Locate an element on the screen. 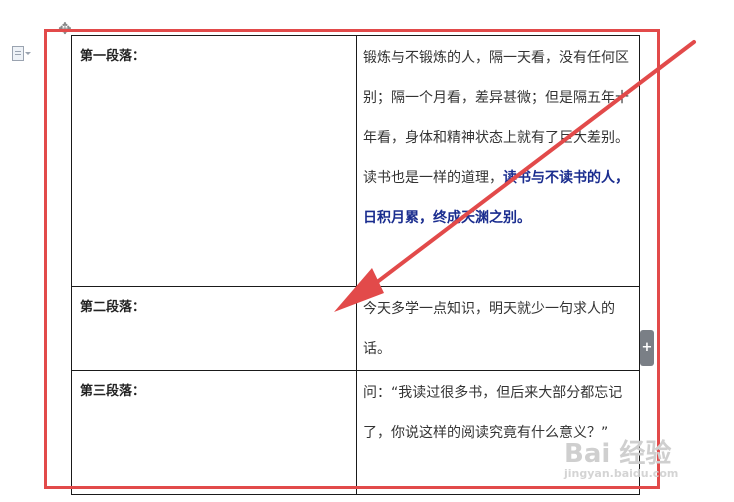 Image resolution: width=734 pixels, height=502 pixels. table-cell-text: 今天多学一点知识，明天就少一句求人的话。 is located at coordinates (498, 328).